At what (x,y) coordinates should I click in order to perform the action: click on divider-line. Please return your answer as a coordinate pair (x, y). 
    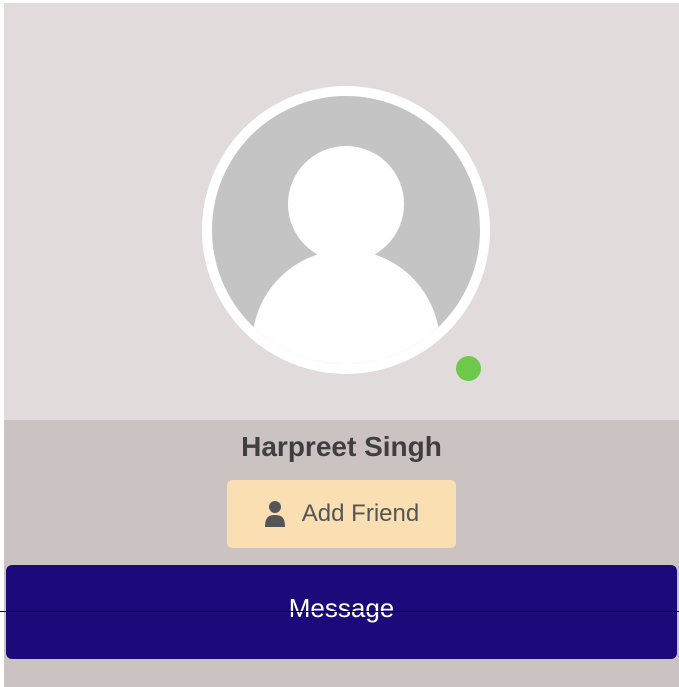
    Looking at the image, I should click on (339, 611).